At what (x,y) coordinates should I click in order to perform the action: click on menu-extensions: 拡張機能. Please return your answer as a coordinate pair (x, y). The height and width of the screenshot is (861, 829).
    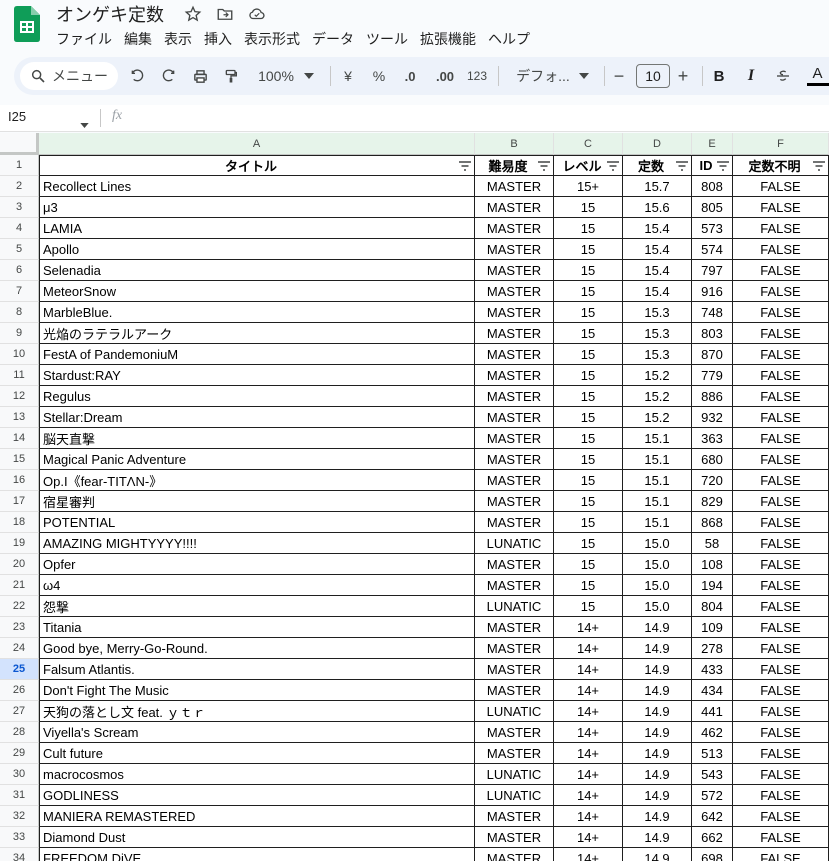
    Looking at the image, I should click on (448, 39).